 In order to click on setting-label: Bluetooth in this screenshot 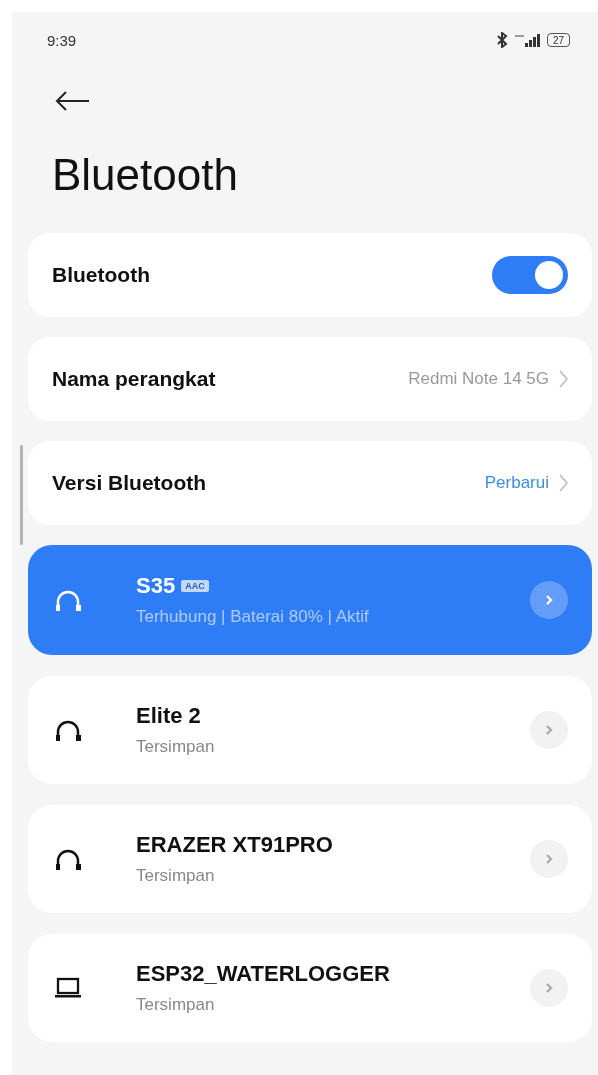, I will do `click(101, 275)`.